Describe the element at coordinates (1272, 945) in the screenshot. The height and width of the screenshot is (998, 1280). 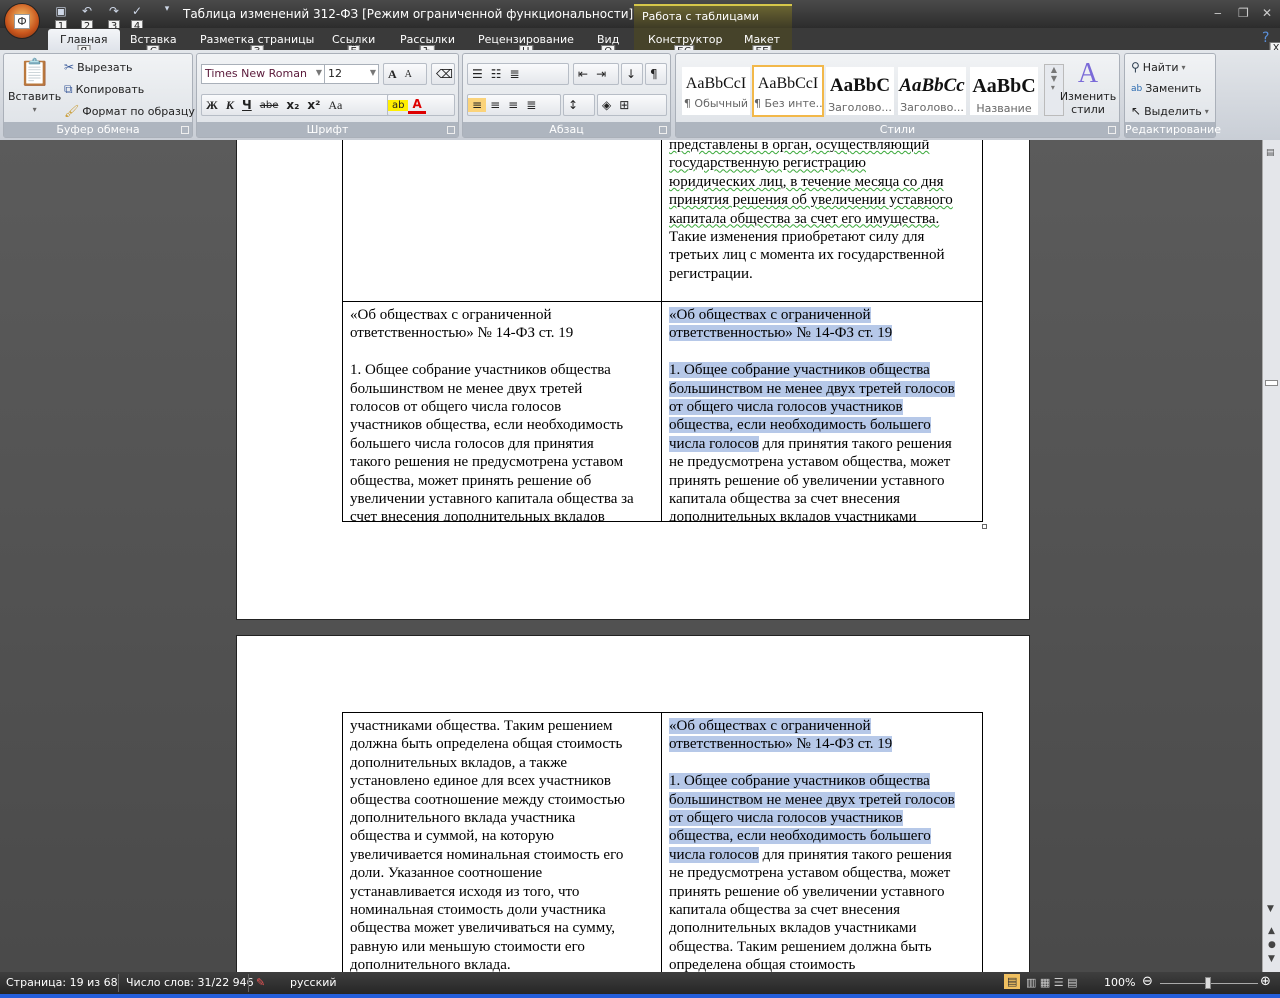
I see `browse-object-icons: ▲ ● ▼` at that location.